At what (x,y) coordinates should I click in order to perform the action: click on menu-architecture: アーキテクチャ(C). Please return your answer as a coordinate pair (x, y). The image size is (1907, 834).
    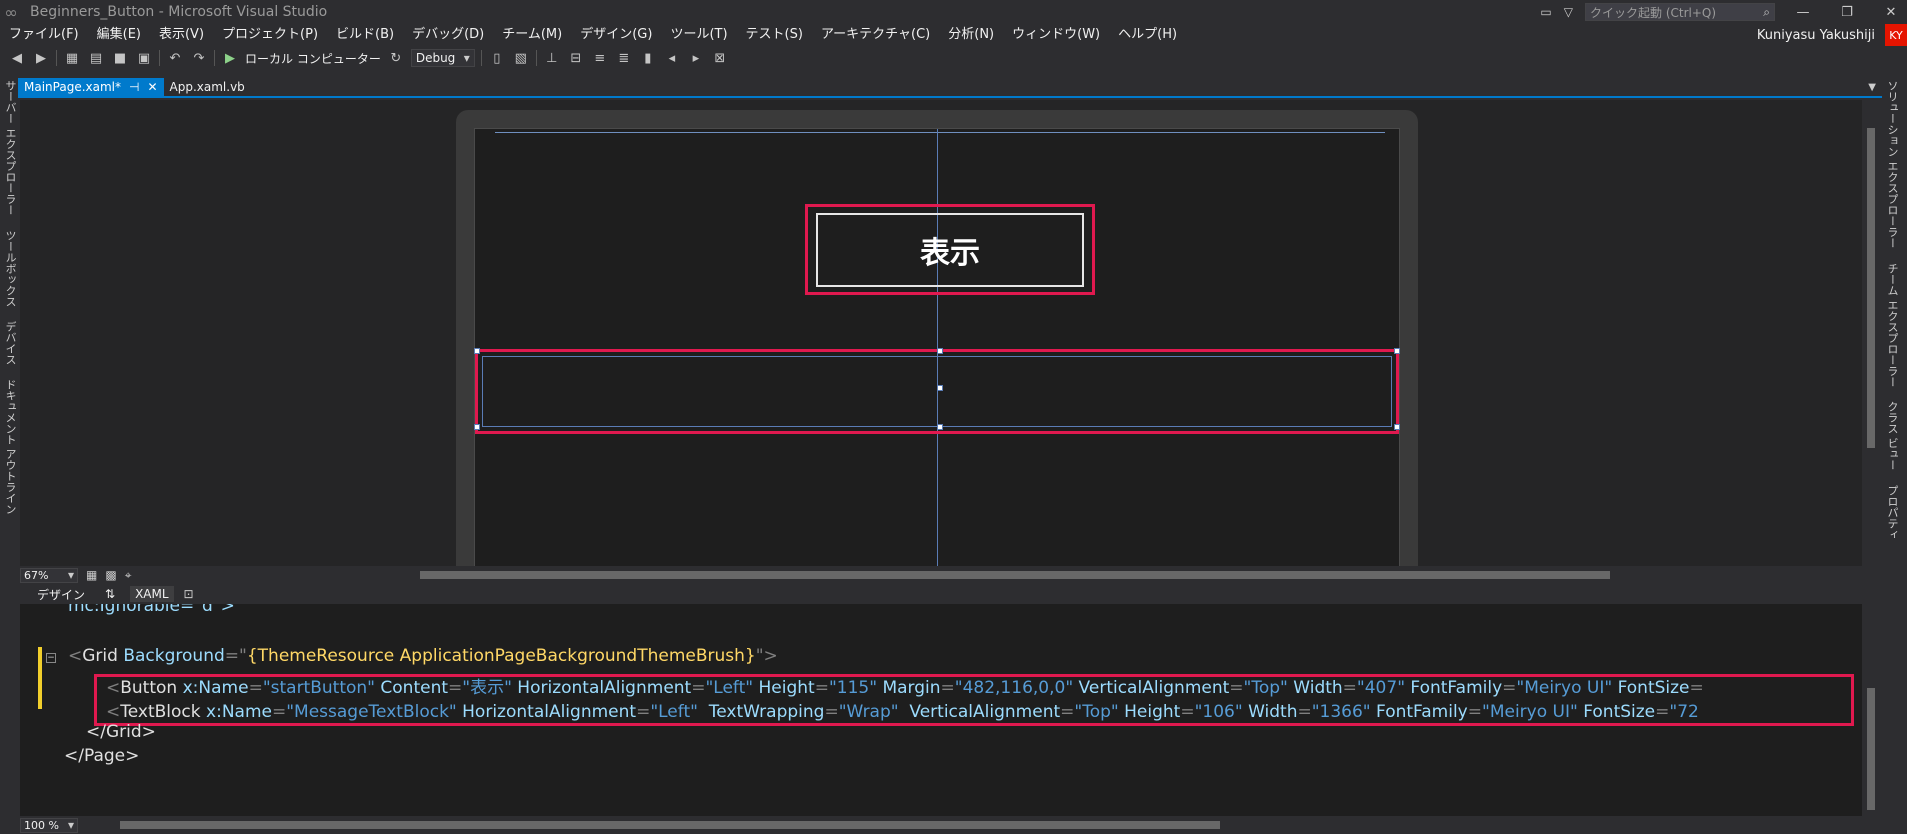
    Looking at the image, I should click on (875, 35).